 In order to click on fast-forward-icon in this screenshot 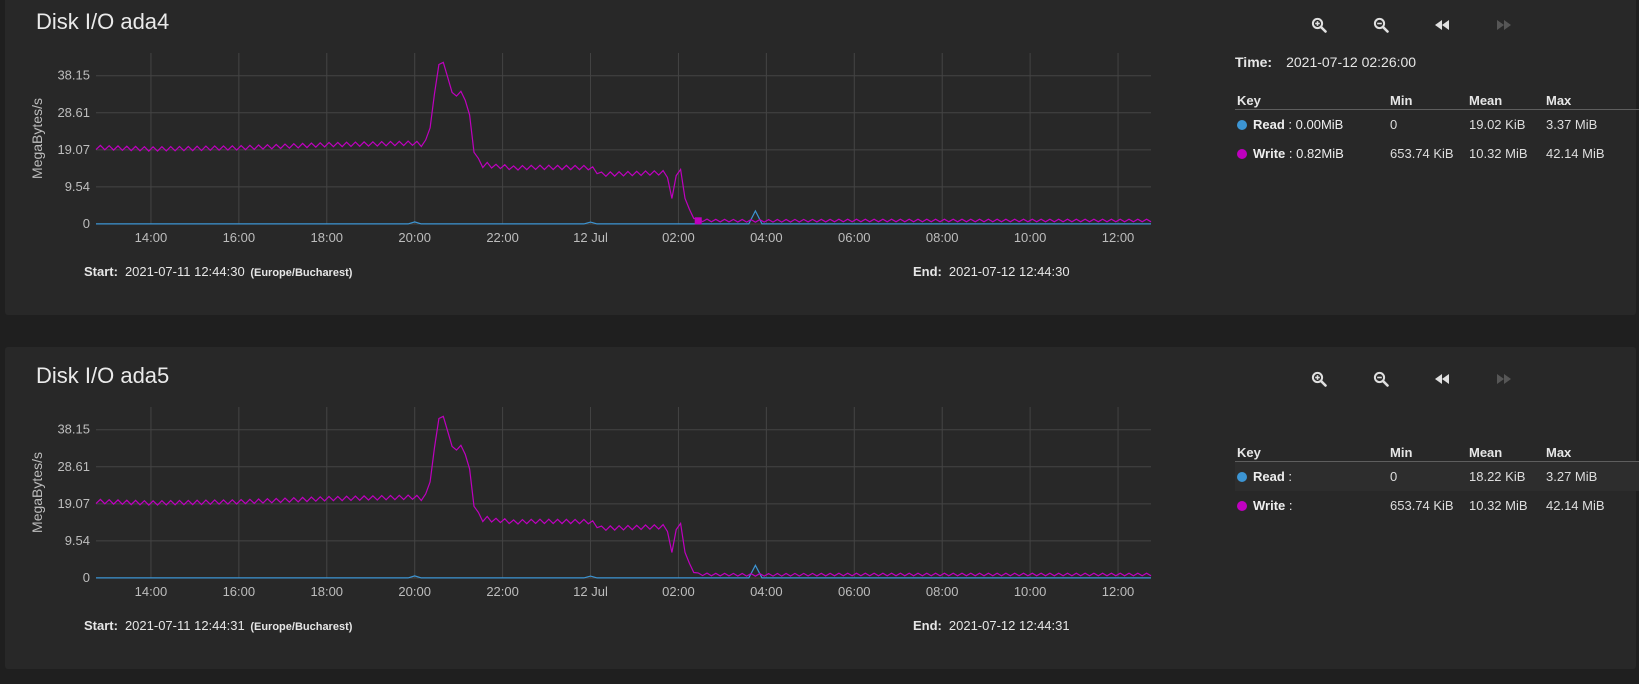, I will do `click(1504, 25)`.